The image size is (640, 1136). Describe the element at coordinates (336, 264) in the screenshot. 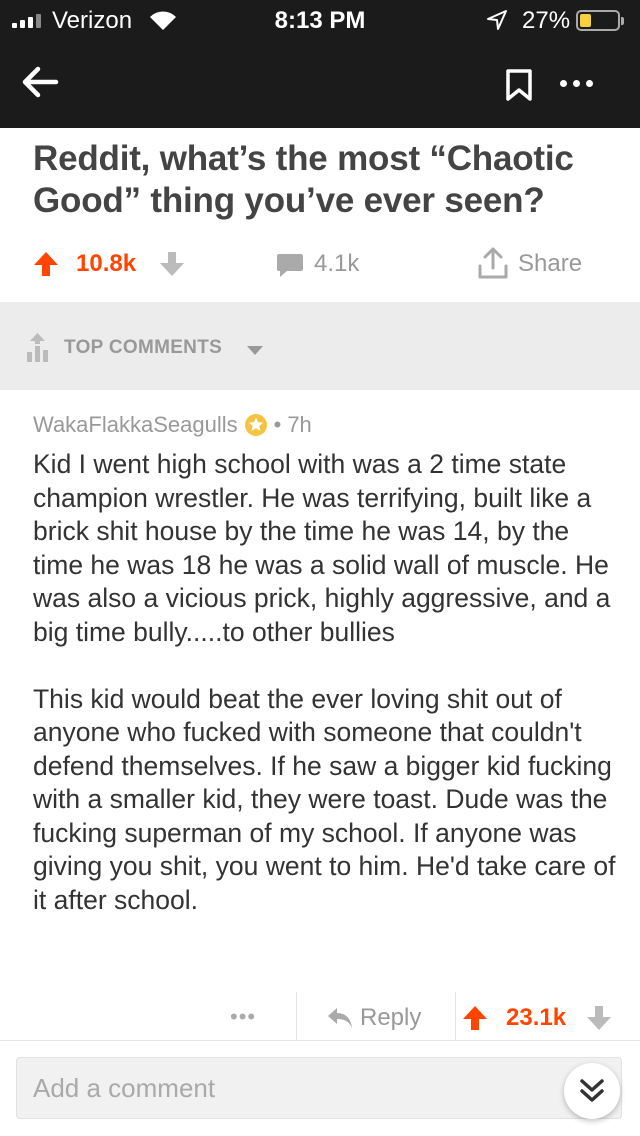

I see `comment-count: 4.1k` at that location.